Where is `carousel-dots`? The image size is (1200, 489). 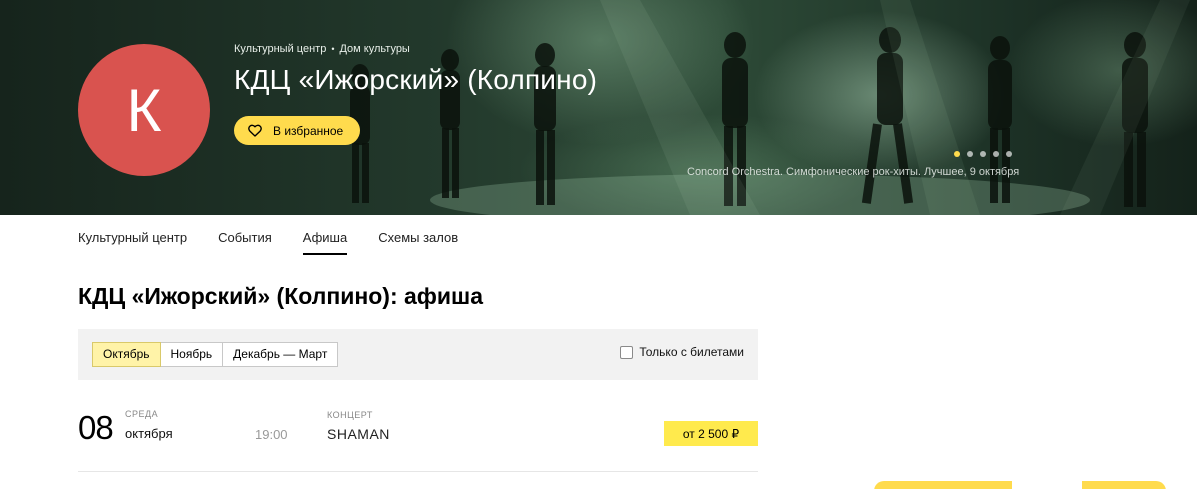
carousel-dots is located at coordinates (986, 154).